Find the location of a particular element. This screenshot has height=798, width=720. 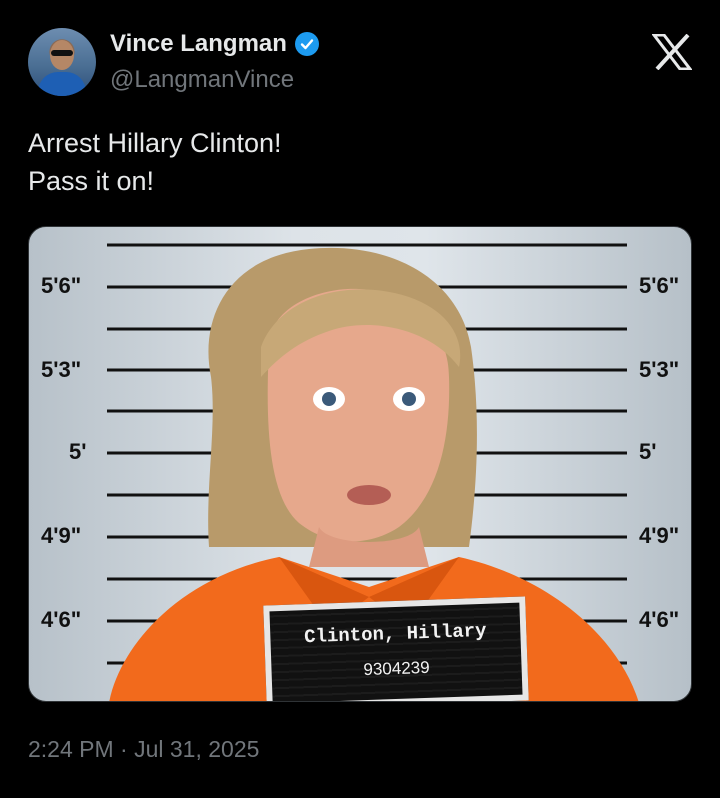

placard-name: Clinton, Hillary is located at coordinates (395, 634).